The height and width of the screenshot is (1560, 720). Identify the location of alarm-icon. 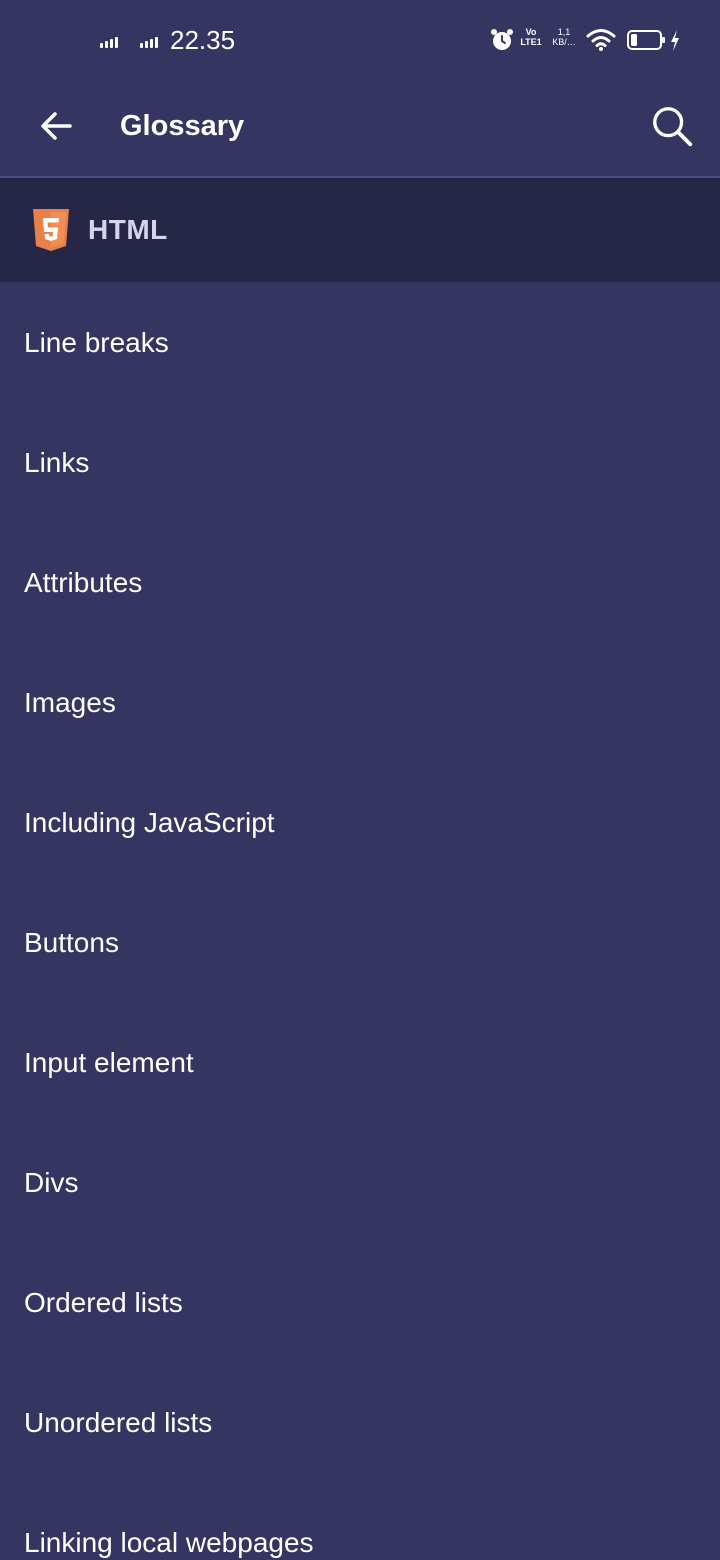
(502, 39).